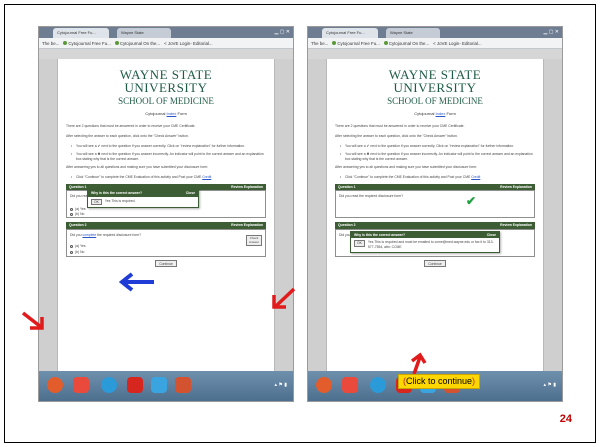 This screenshot has width=600, height=447. Describe the element at coordinates (89, 235) in the screenshot. I see `complete-link: complete` at that location.